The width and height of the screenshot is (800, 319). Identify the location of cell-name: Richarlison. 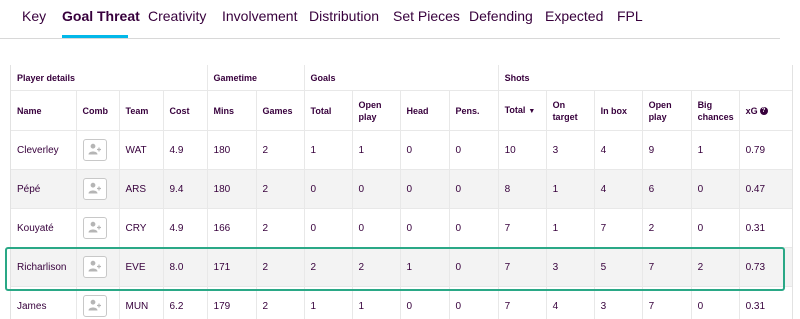
(44, 267).